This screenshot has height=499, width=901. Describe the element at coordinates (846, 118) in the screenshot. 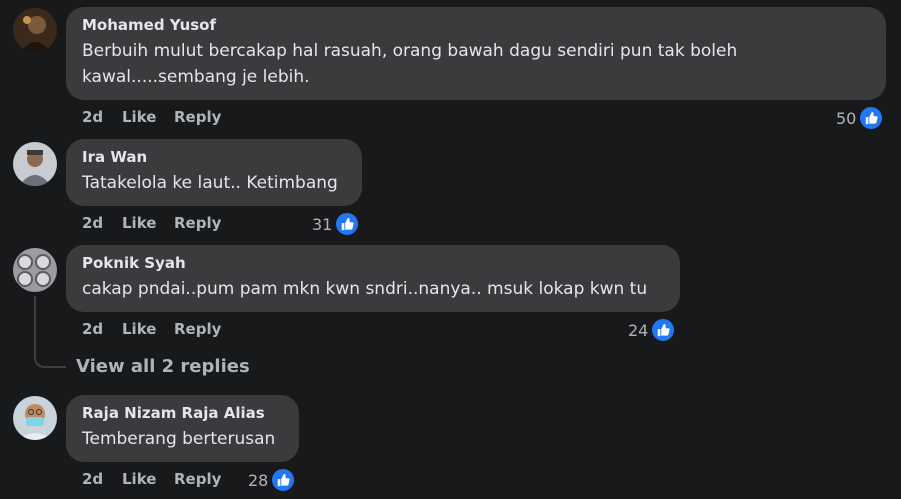

I see `like-count: 50` at that location.